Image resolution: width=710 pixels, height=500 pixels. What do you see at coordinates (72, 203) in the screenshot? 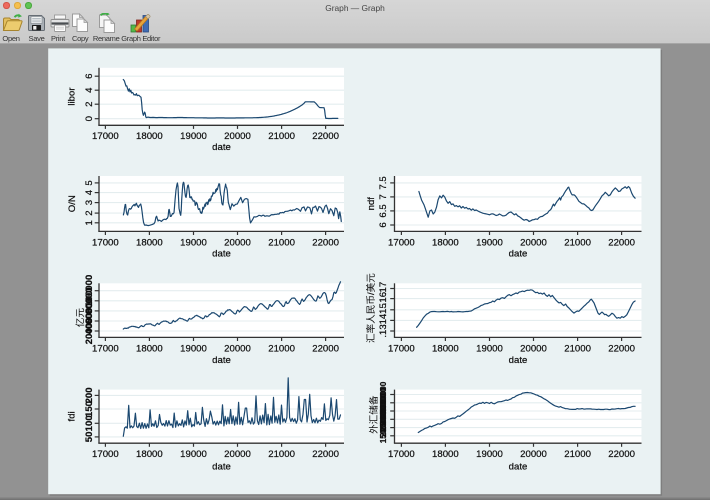
I see `svg-text: O/N` at bounding box center [72, 203].